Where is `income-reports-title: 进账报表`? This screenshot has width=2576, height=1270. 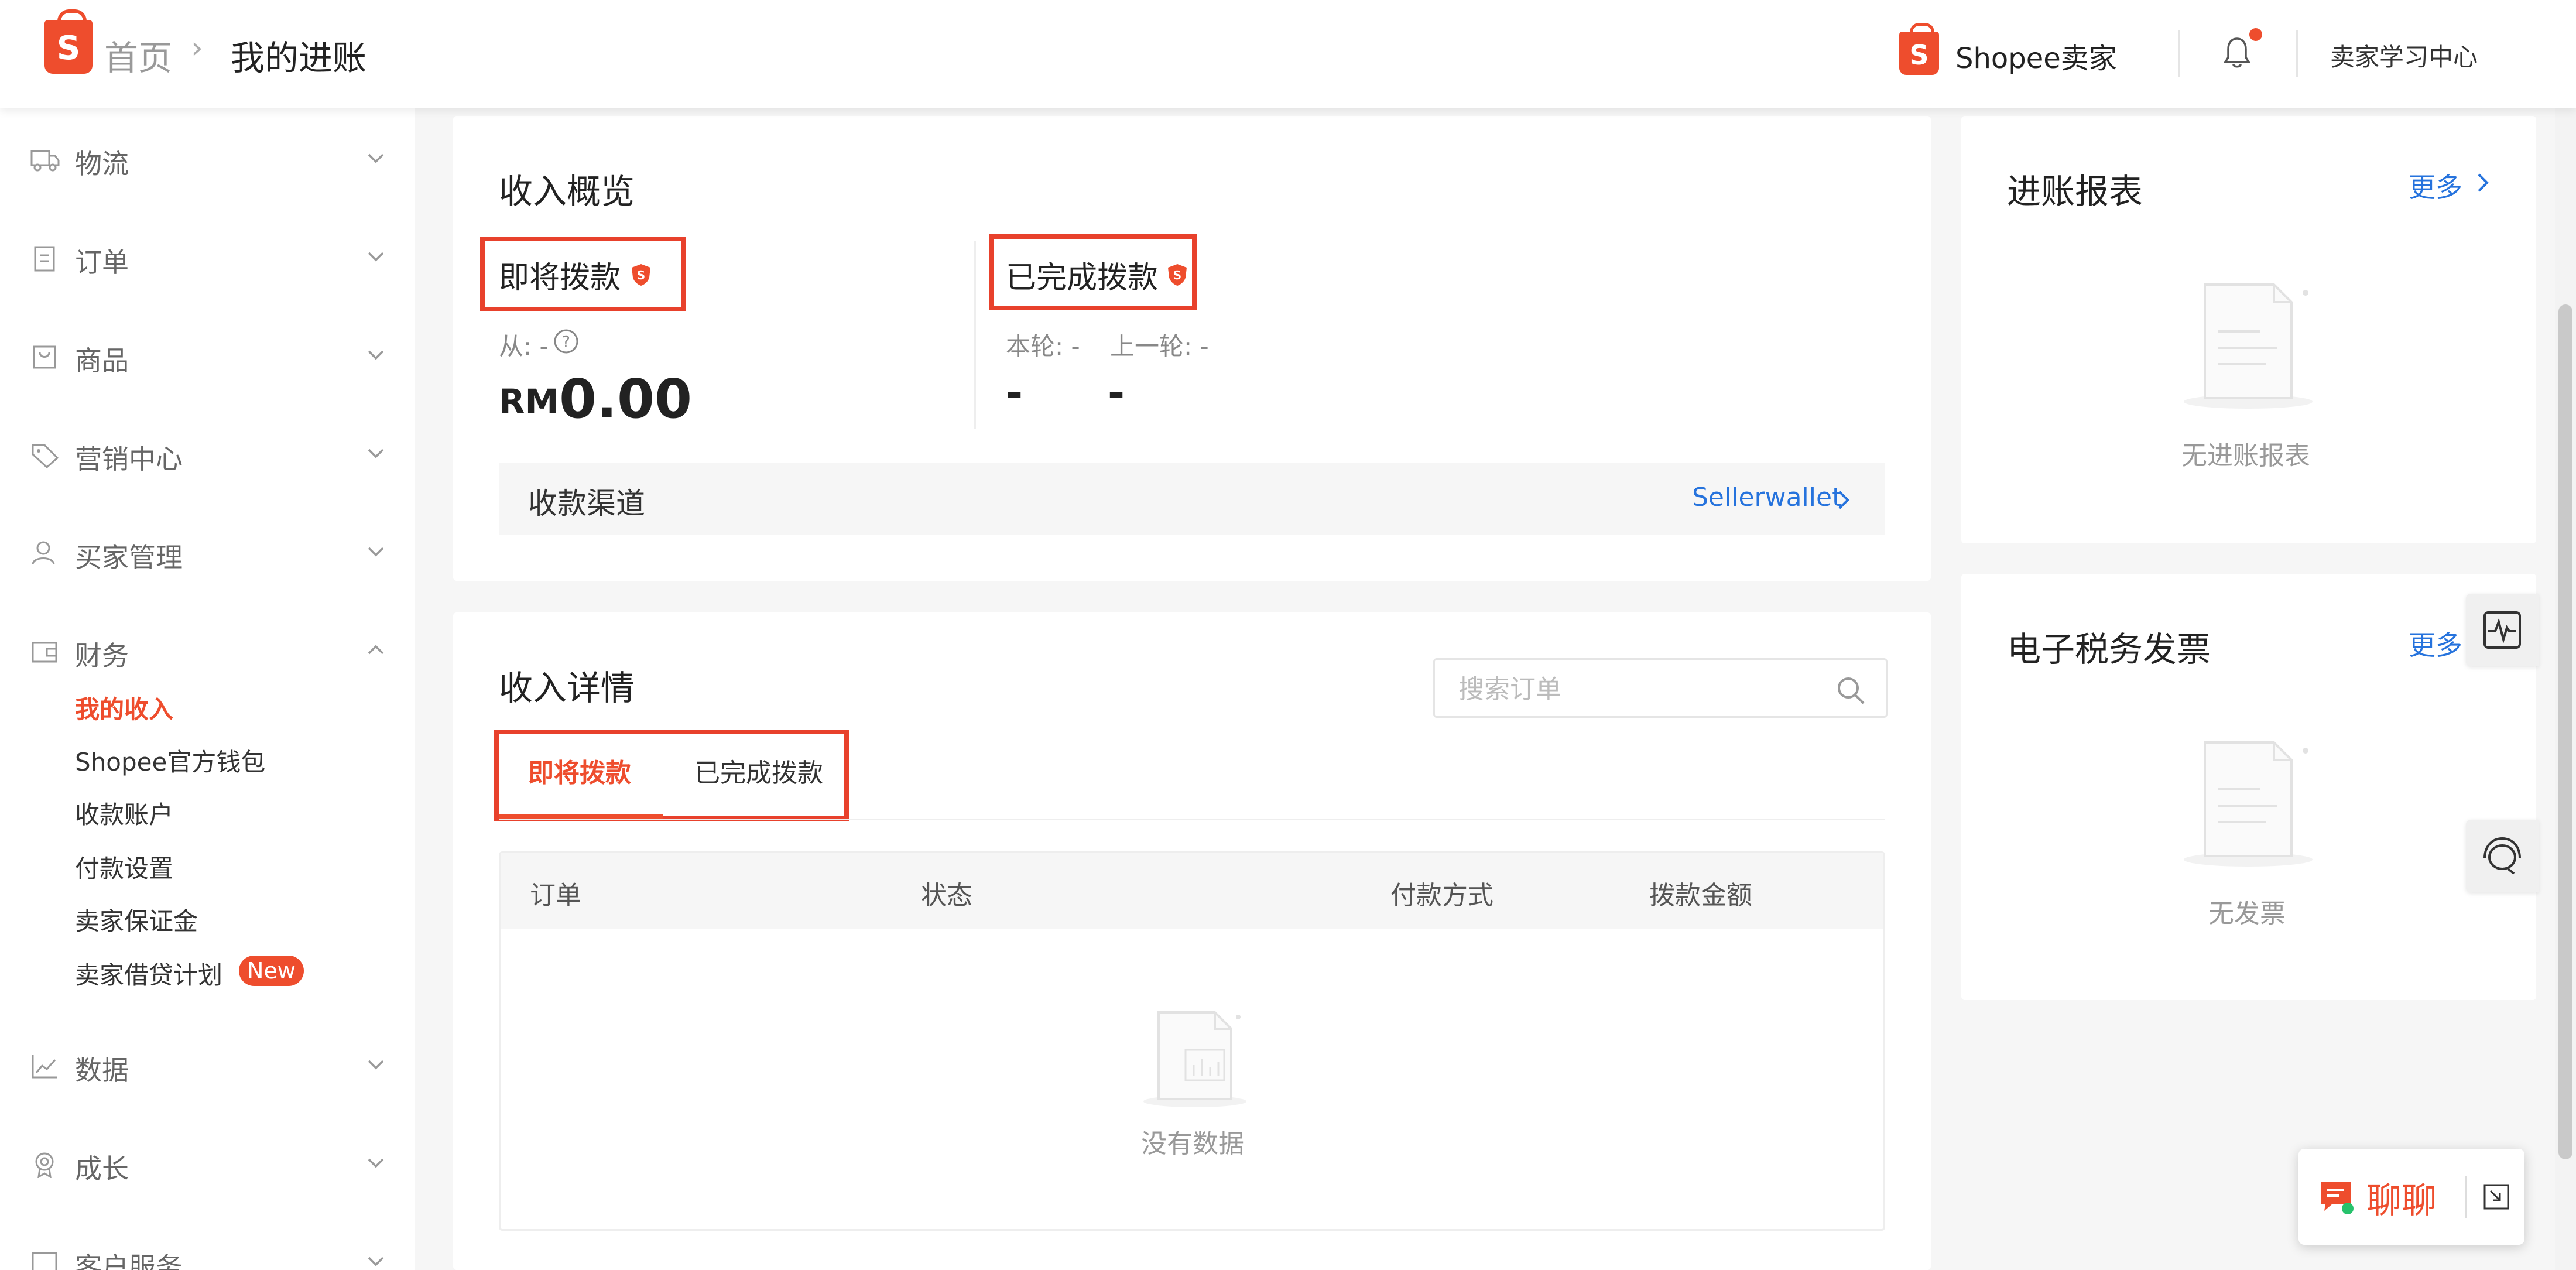
income-reports-title: 进账报表 is located at coordinates (2075, 192).